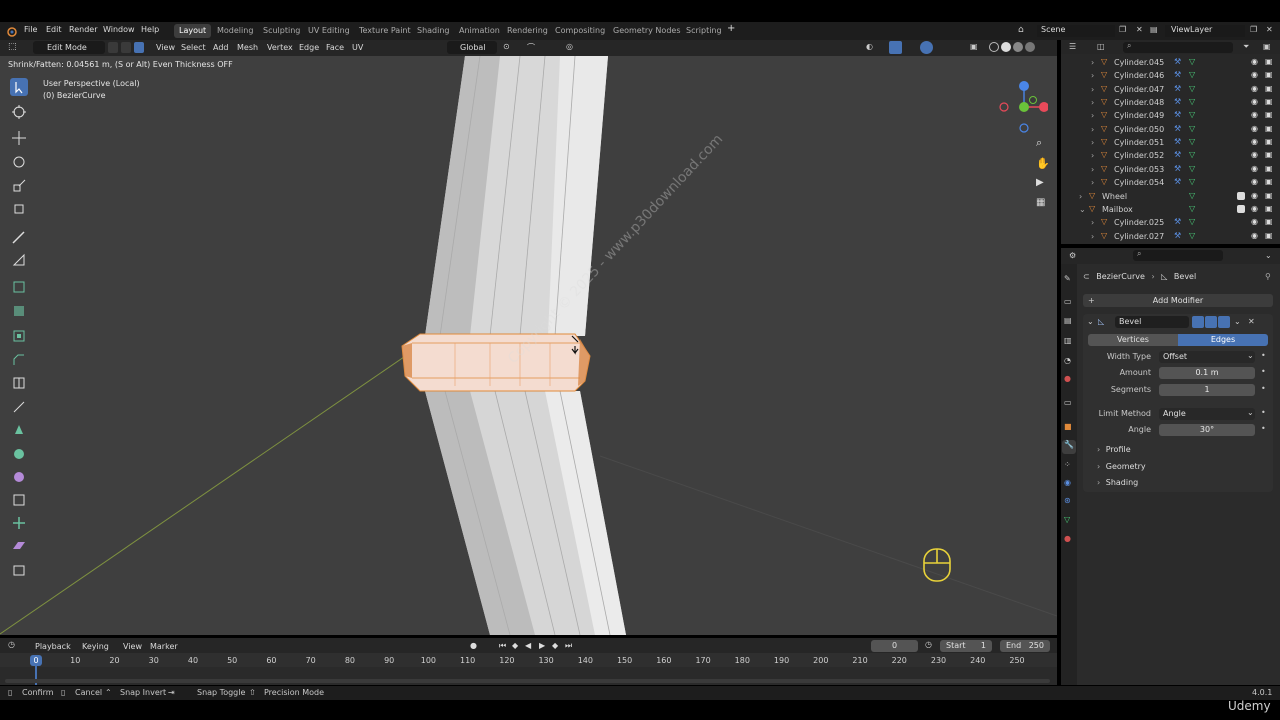 This screenshot has height=720, width=1280. Describe the element at coordinates (974, 46) in the screenshot. I see `xray-icon: ▣` at that location.